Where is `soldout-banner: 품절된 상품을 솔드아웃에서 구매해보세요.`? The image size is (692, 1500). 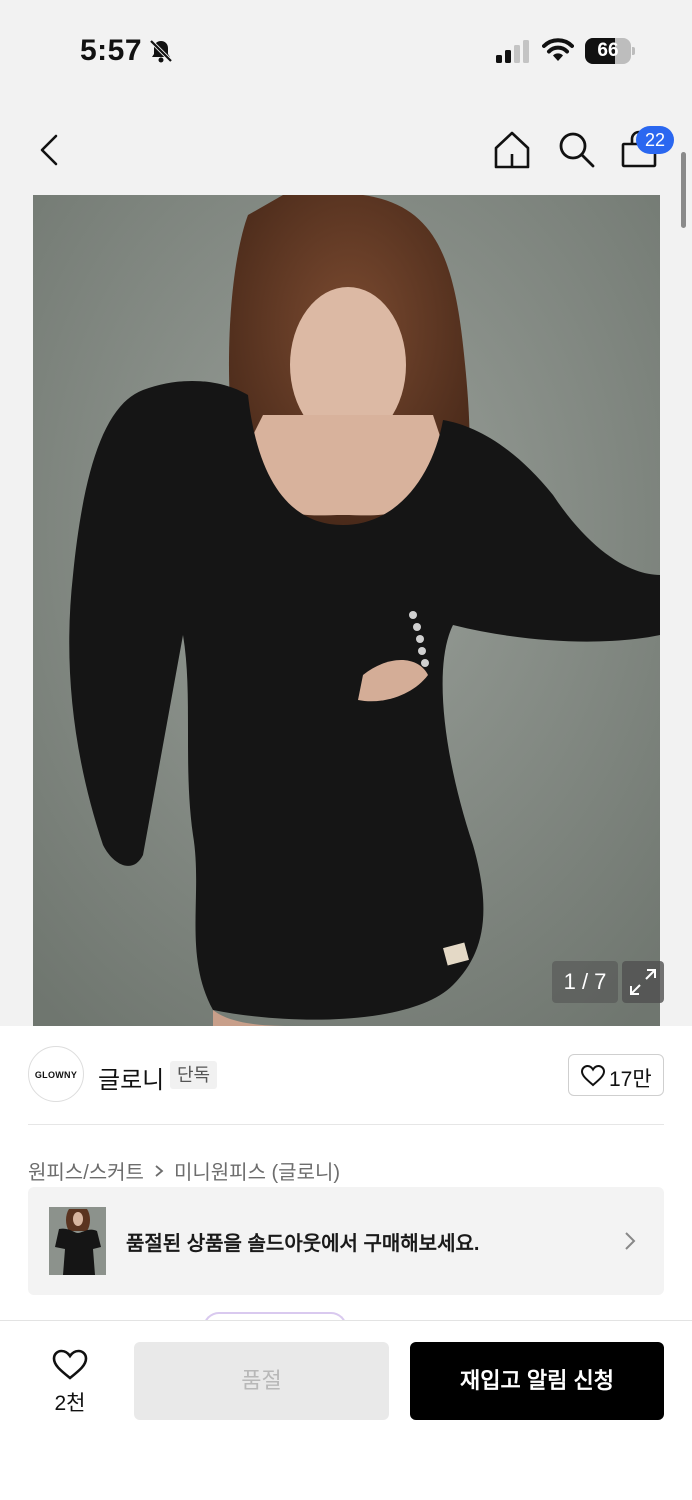 soldout-banner: 품절된 상품을 솔드아웃에서 구매해보세요. is located at coordinates (346, 1241).